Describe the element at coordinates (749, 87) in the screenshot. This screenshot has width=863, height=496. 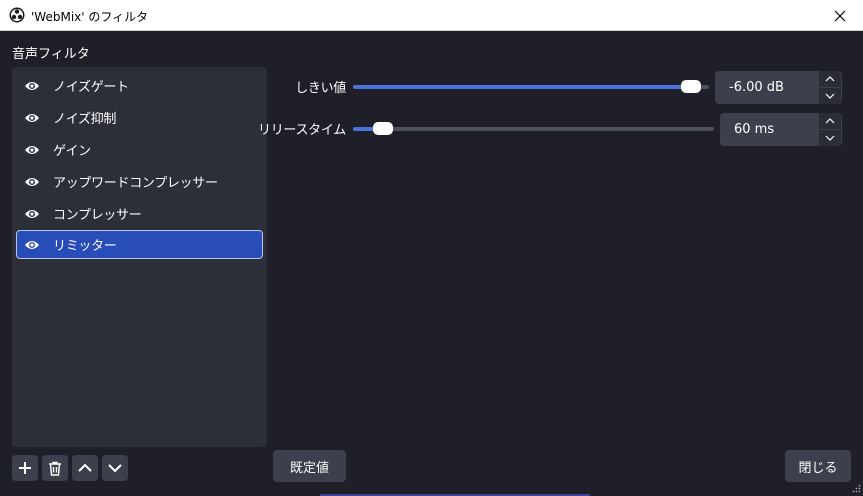
I see `threshold-value: -6.00 dB` at that location.